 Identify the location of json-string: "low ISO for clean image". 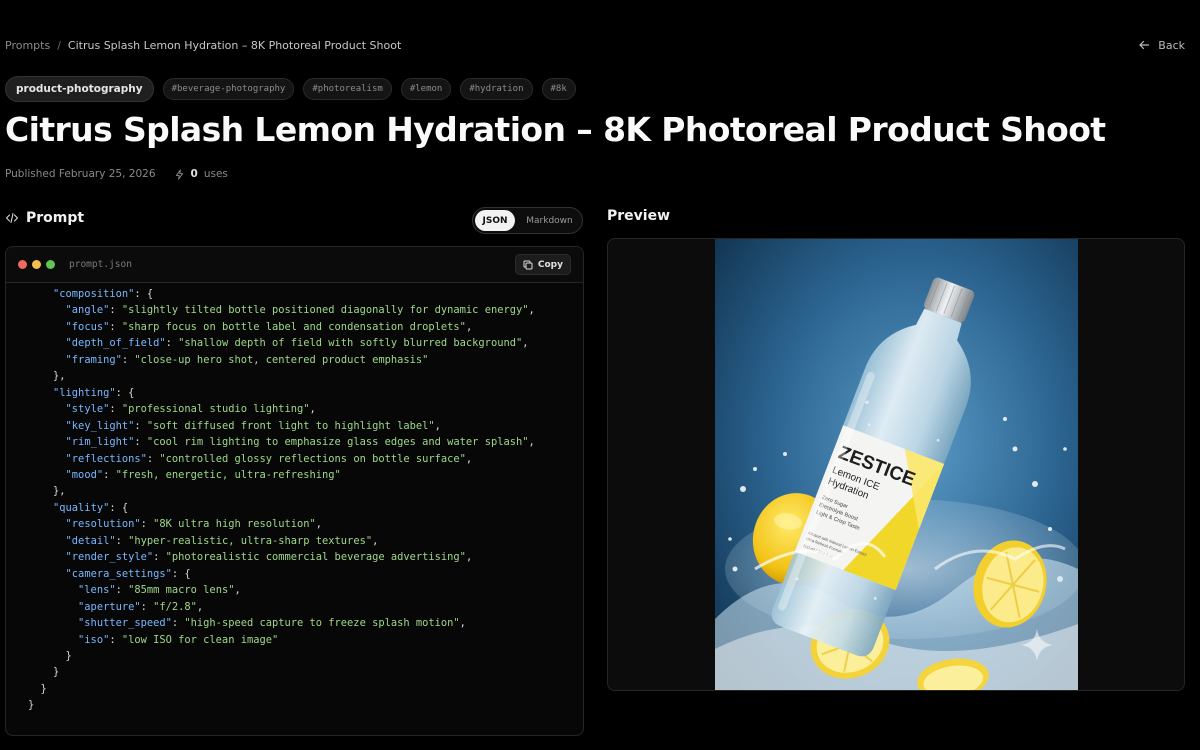
(200, 639).